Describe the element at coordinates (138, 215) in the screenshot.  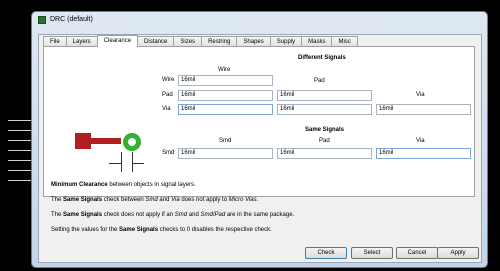
I see `info-text: check does not apply if an` at that location.